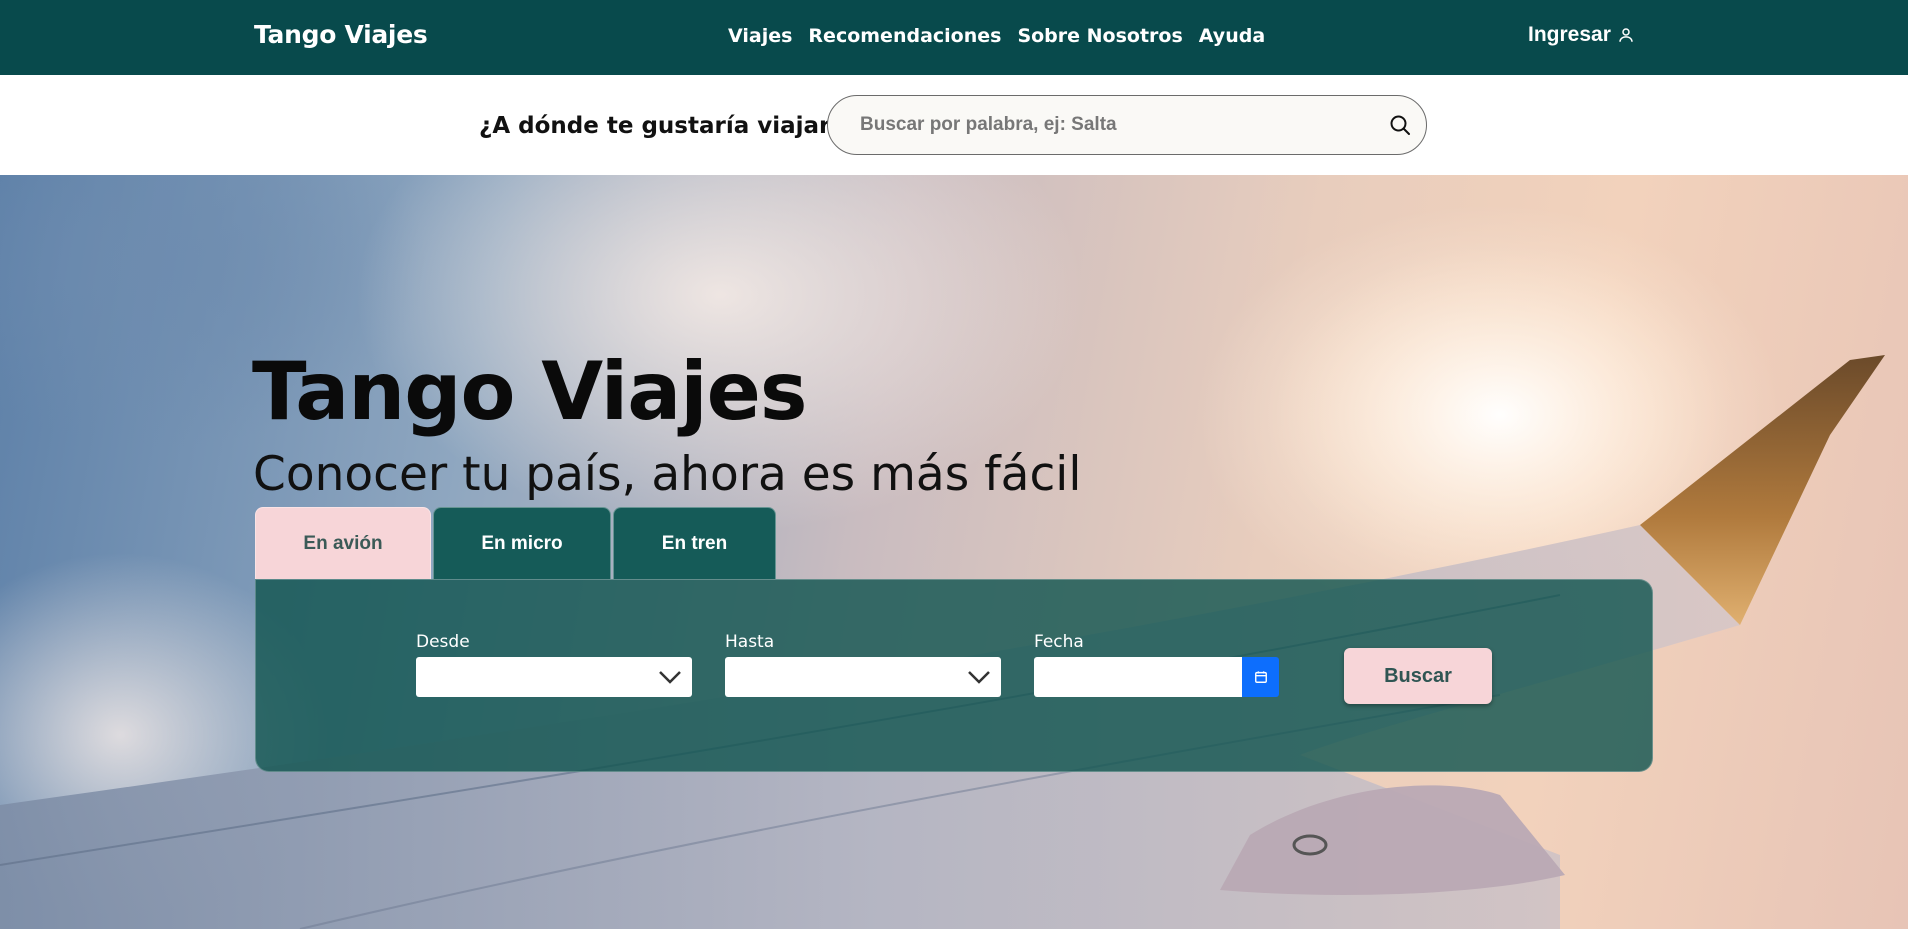  I want to click on search-input, so click(1108, 125).